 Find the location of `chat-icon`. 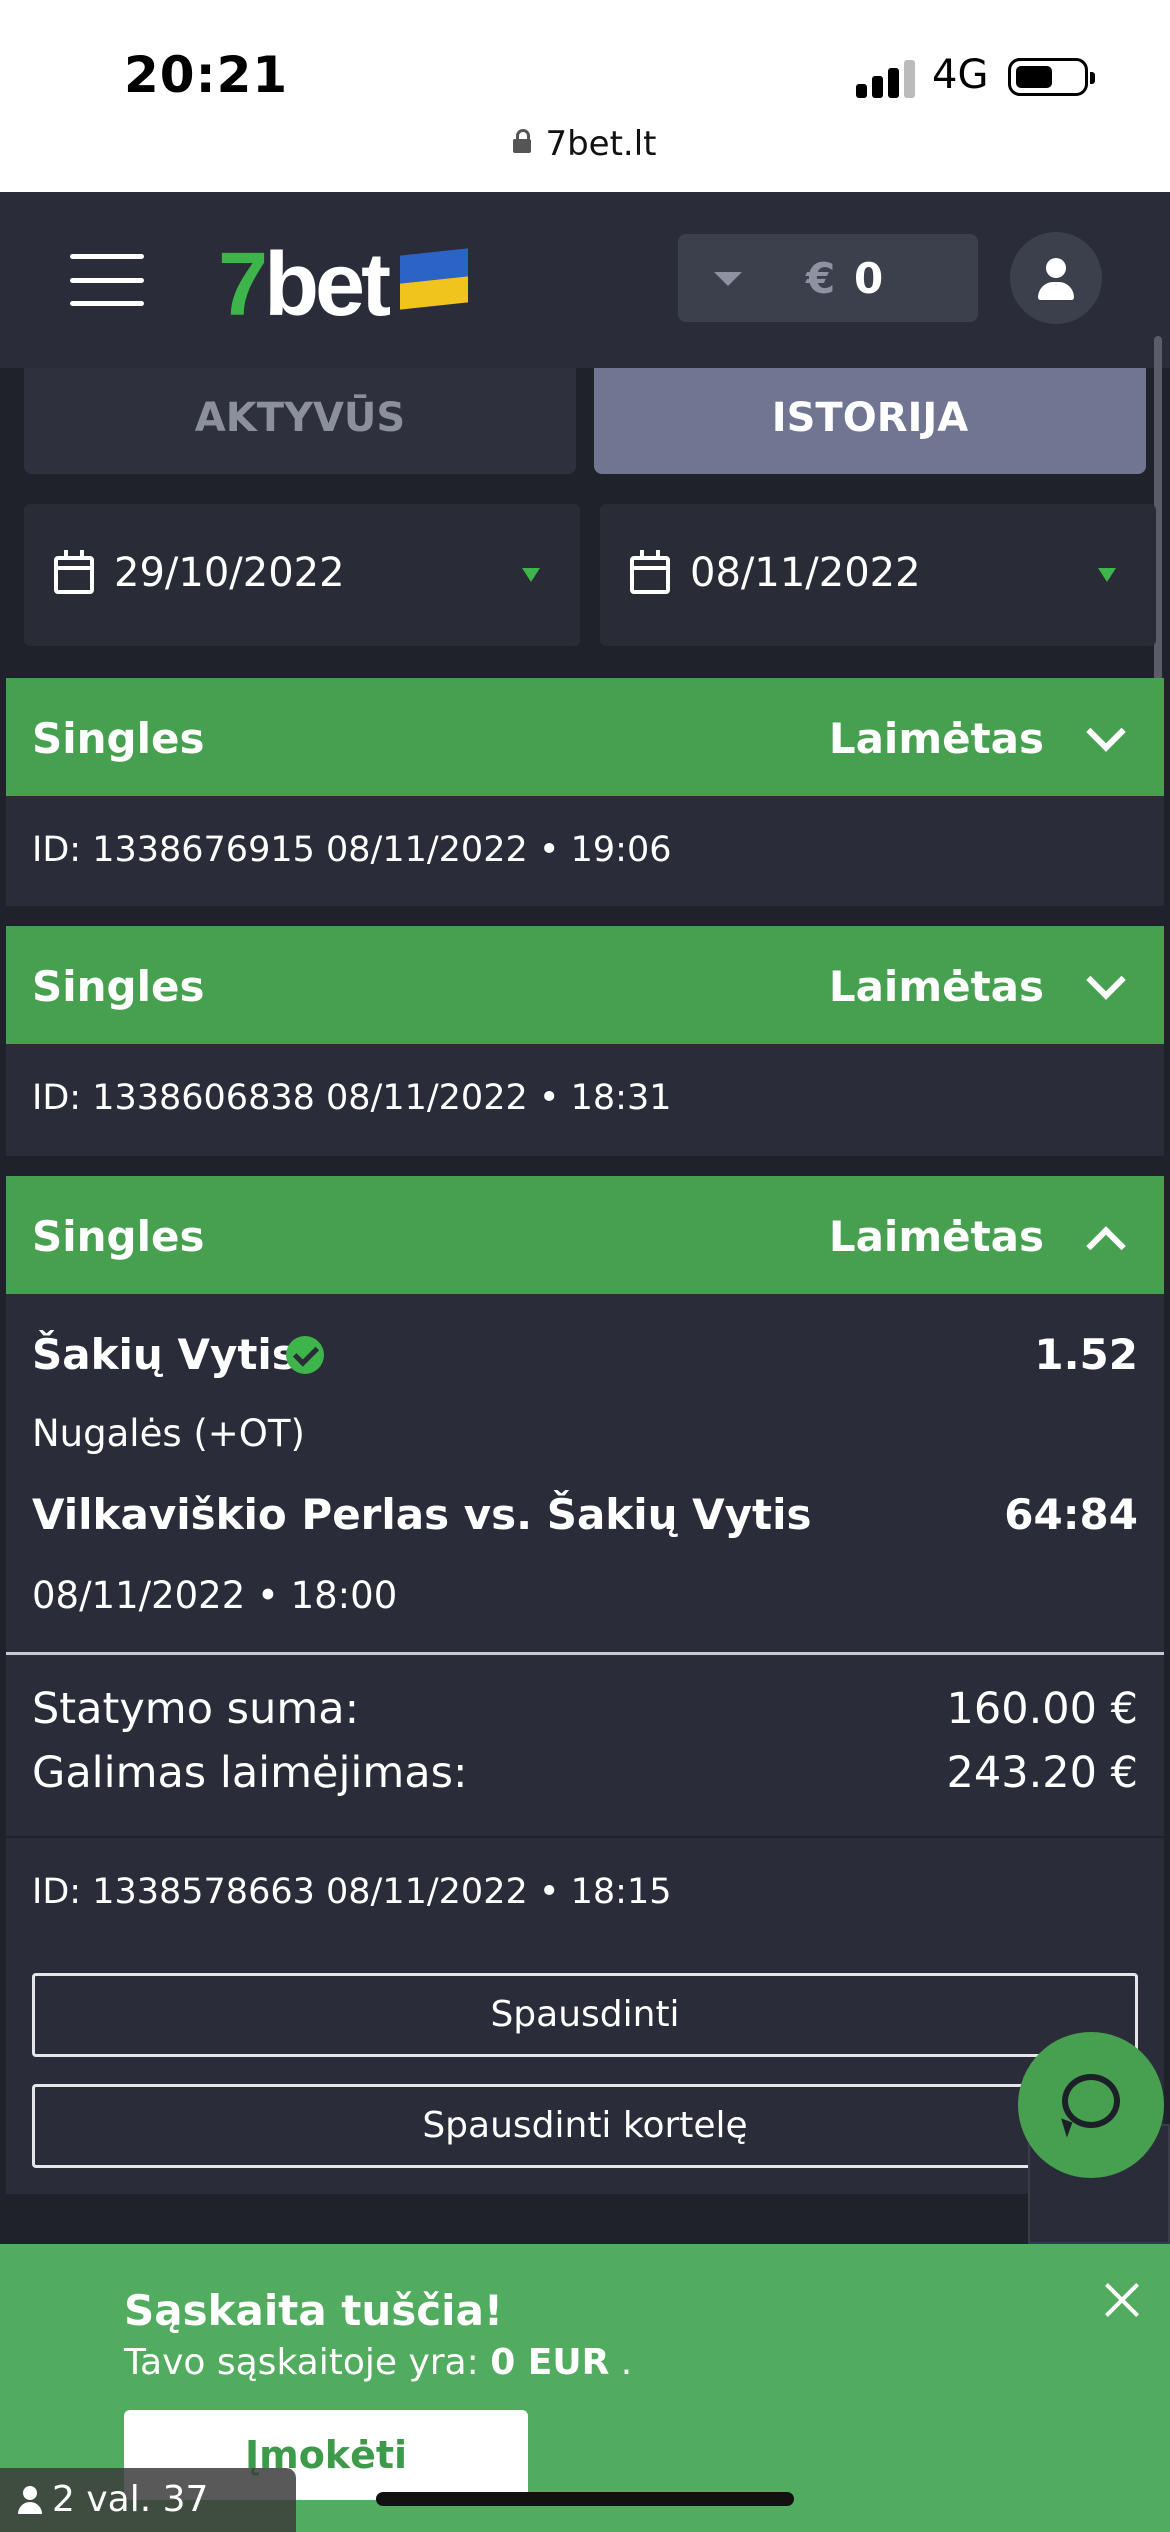

chat-icon is located at coordinates (1091, 2101).